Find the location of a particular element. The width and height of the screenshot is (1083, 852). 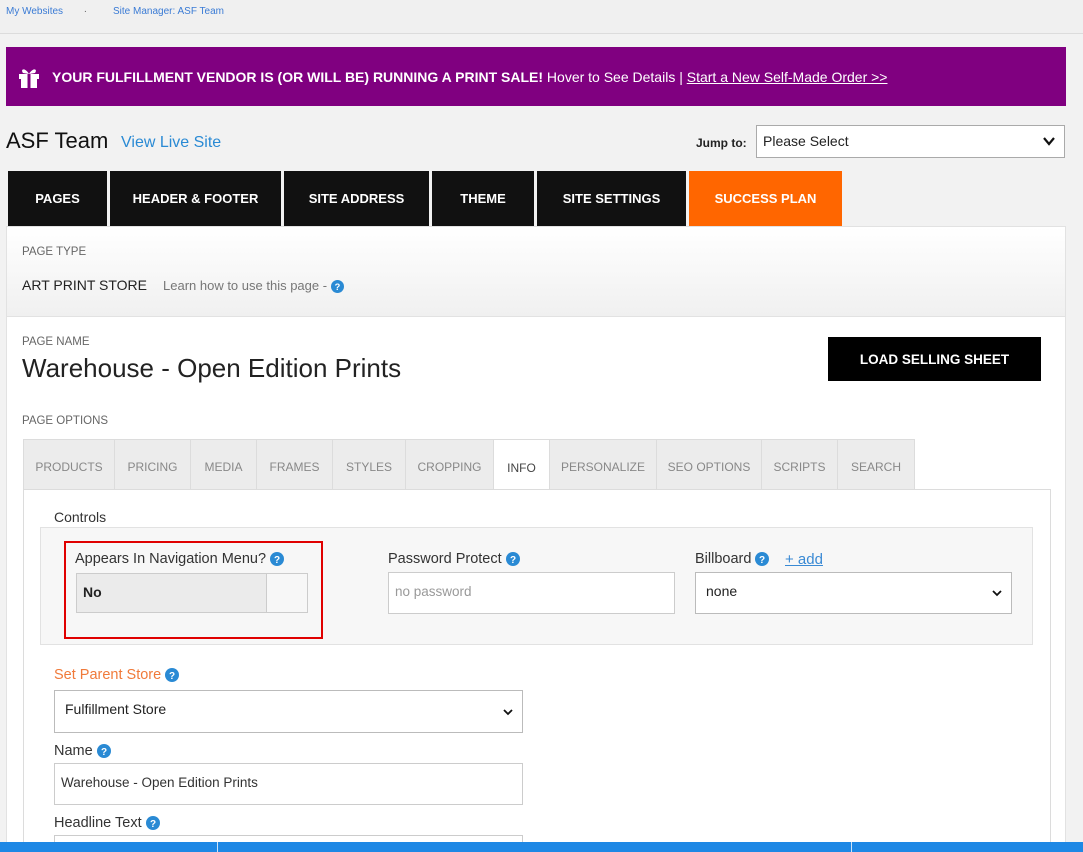

load-selling-sheet-button: LOAD SELLING SHEET is located at coordinates (934, 359).